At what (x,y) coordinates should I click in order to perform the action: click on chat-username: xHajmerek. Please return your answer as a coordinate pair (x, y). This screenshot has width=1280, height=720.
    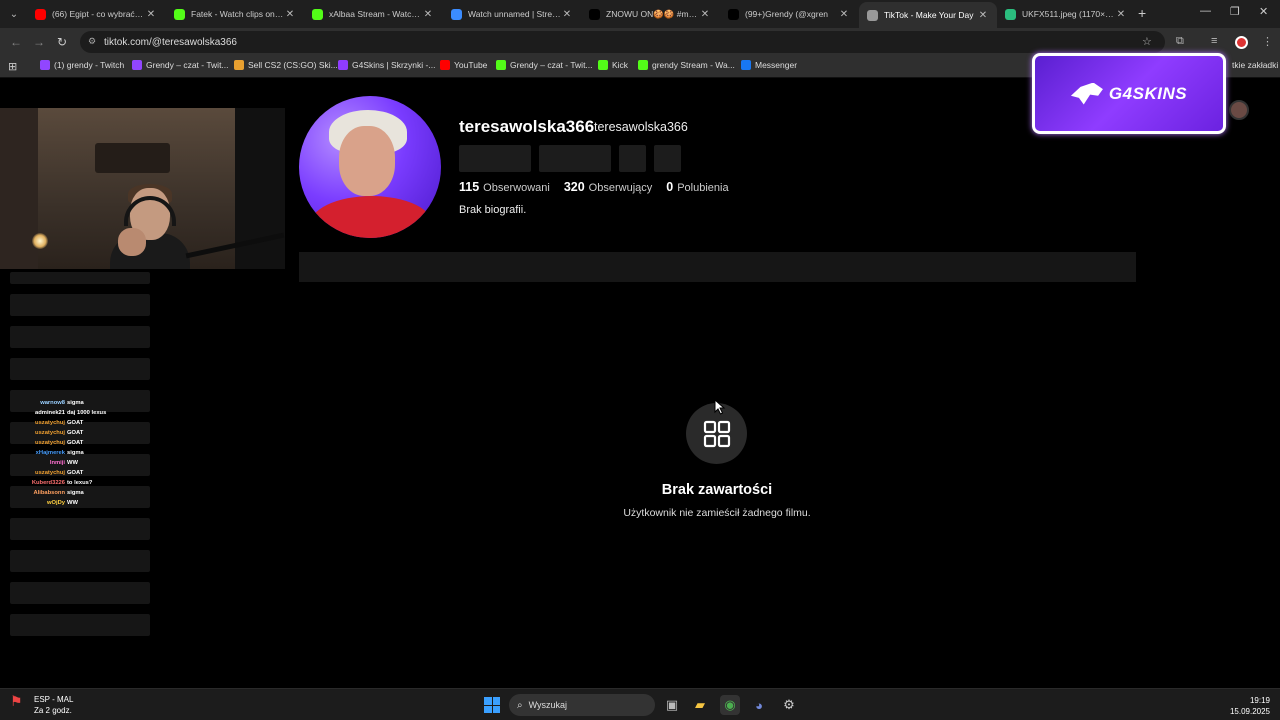
    Looking at the image, I should click on (50, 453).